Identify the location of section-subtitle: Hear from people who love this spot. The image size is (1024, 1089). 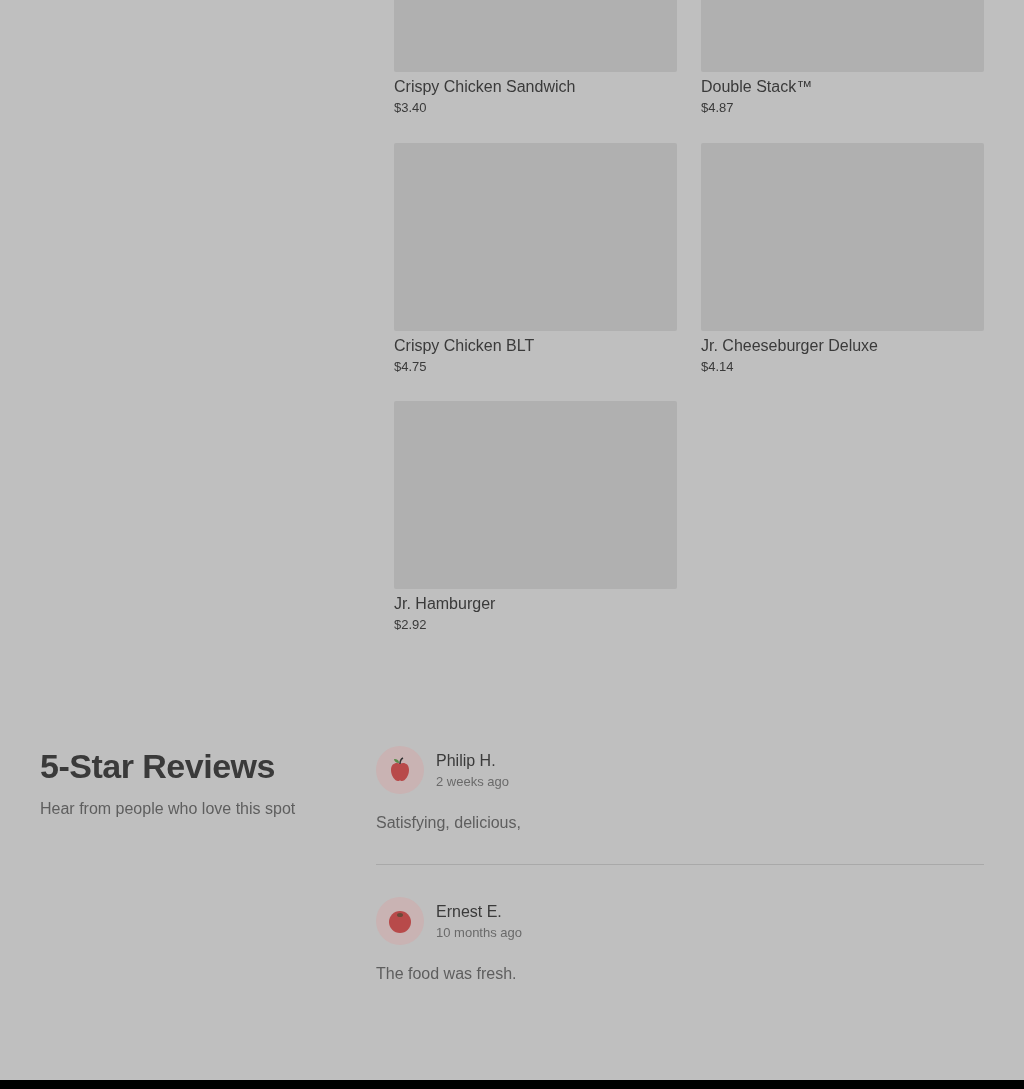
(168, 809).